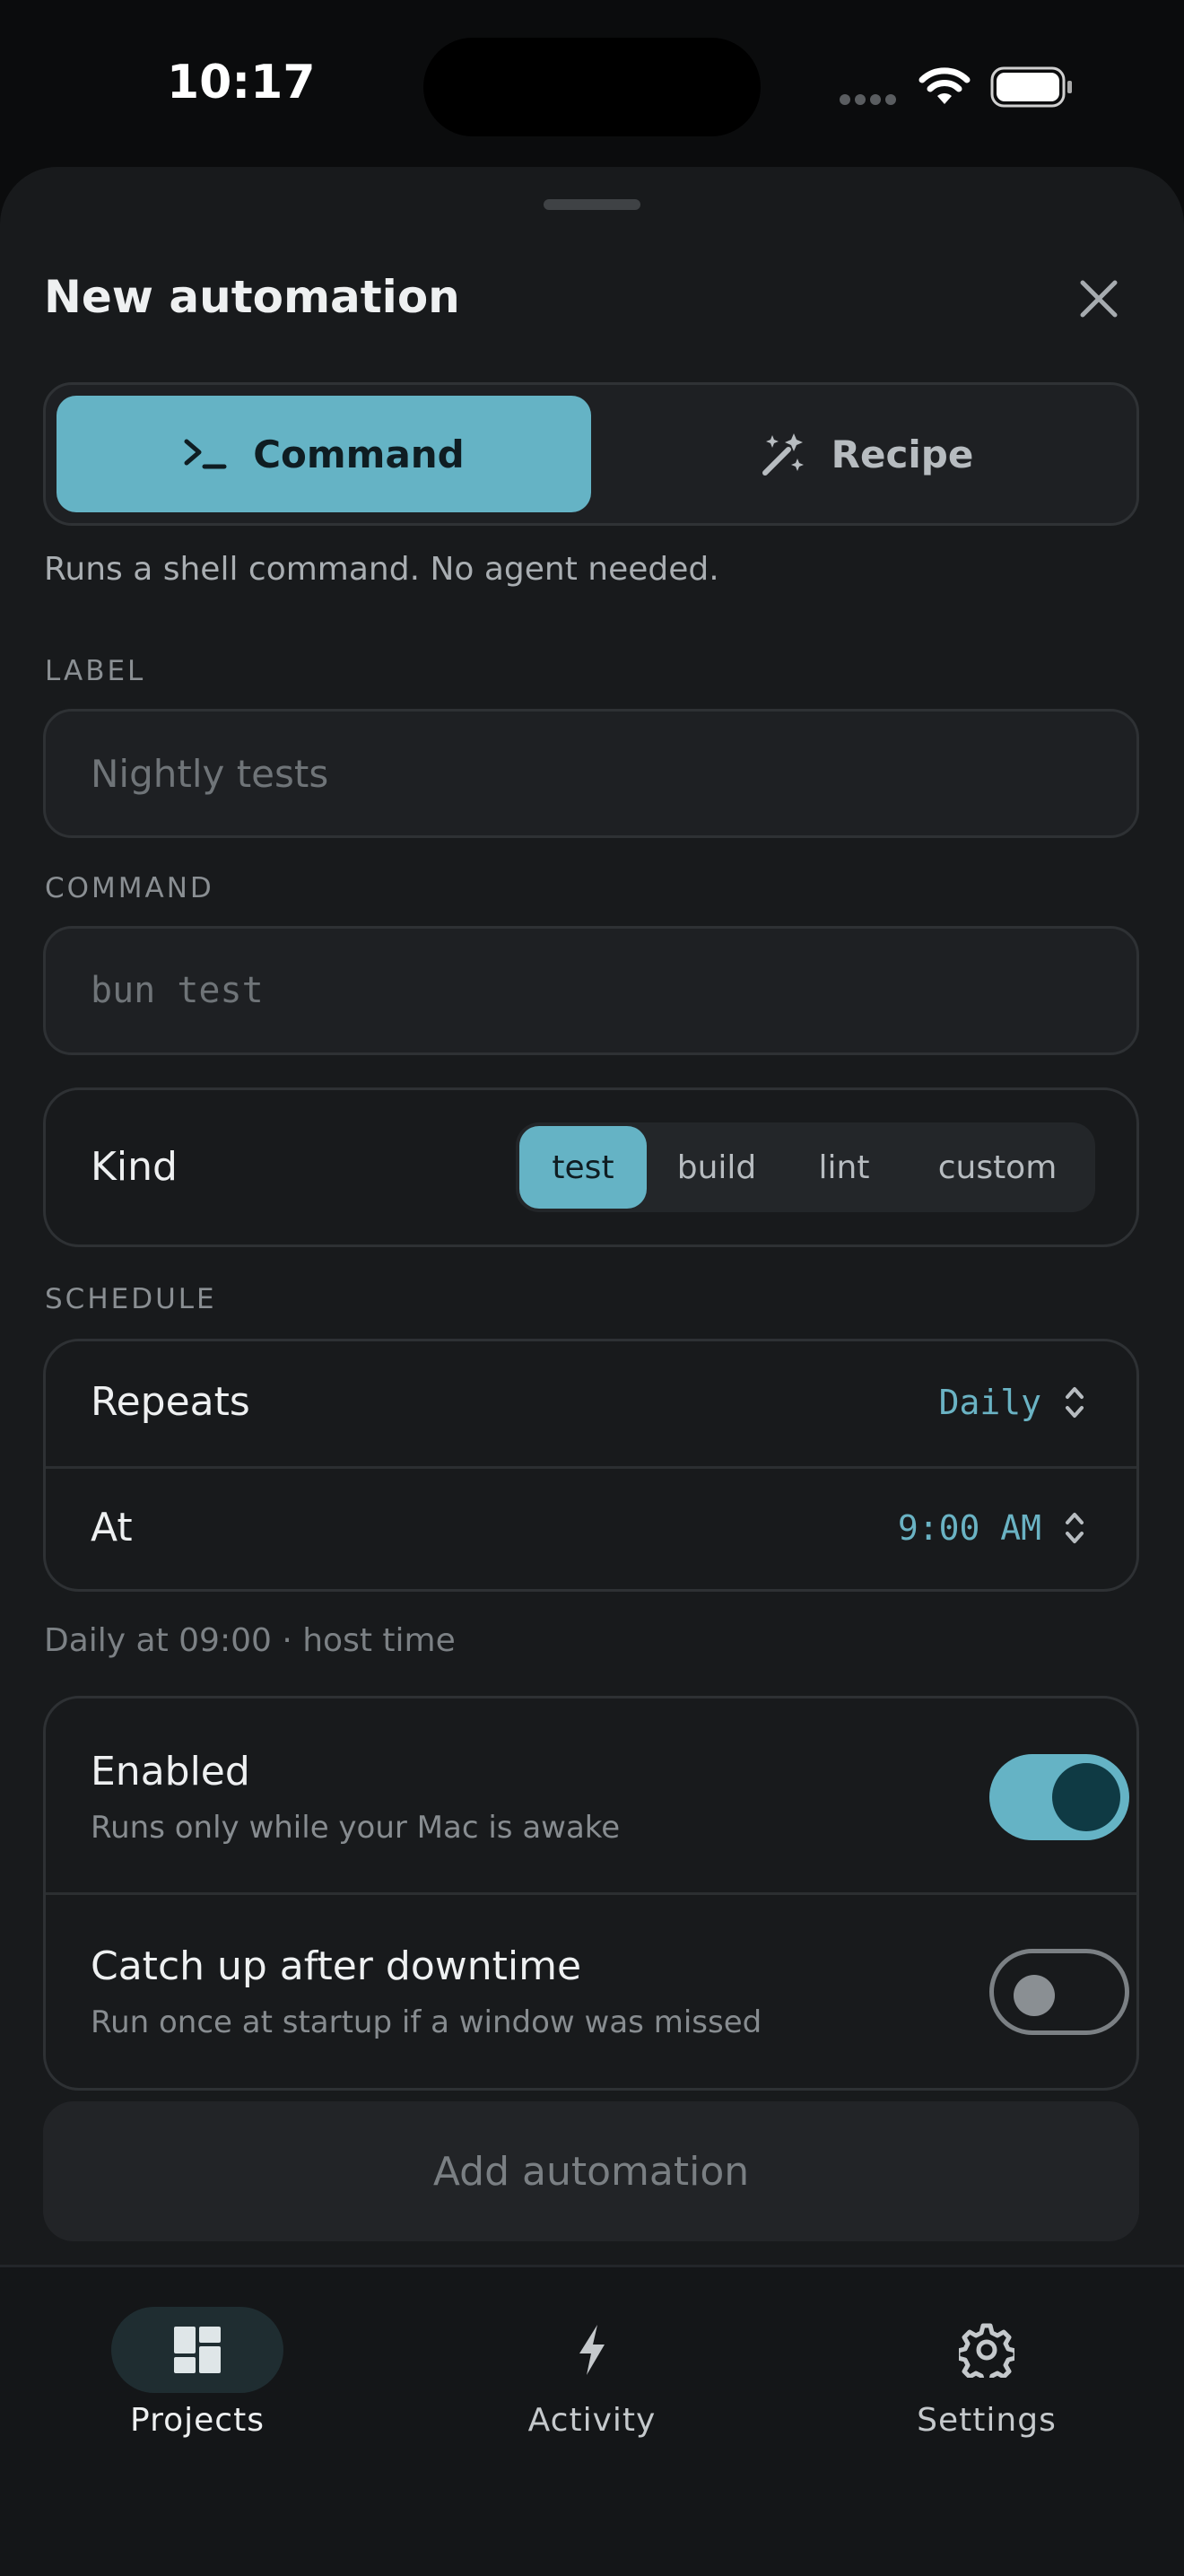 The height and width of the screenshot is (2576, 1184). What do you see at coordinates (205, 454) in the screenshot?
I see `terminal-icon` at bounding box center [205, 454].